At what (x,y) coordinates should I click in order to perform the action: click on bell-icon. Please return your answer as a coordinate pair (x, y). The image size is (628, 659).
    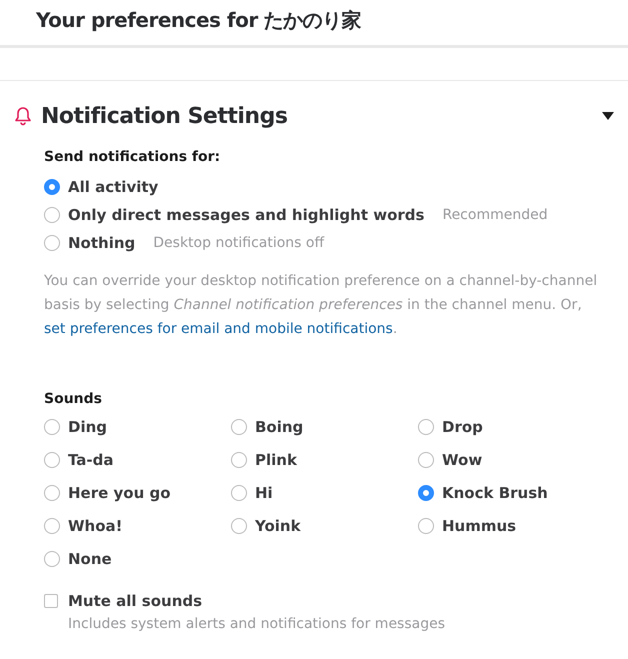
    Looking at the image, I should click on (23, 116).